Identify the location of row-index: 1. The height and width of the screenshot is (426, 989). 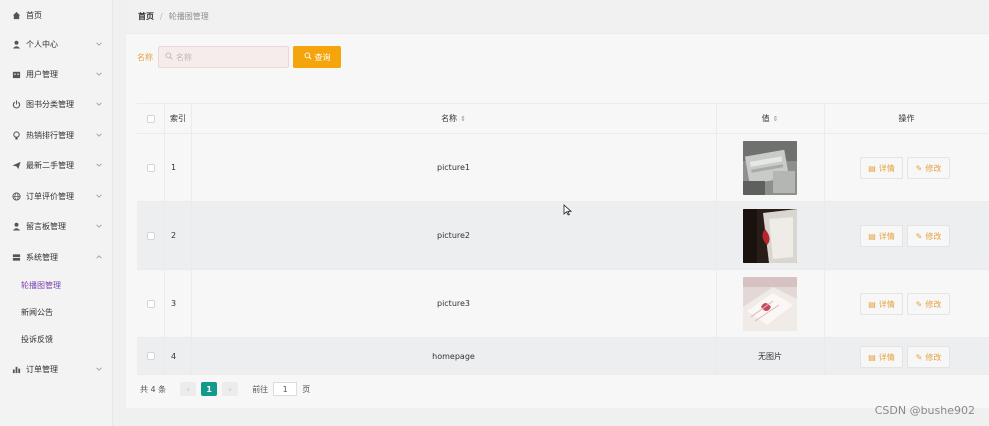
(174, 167).